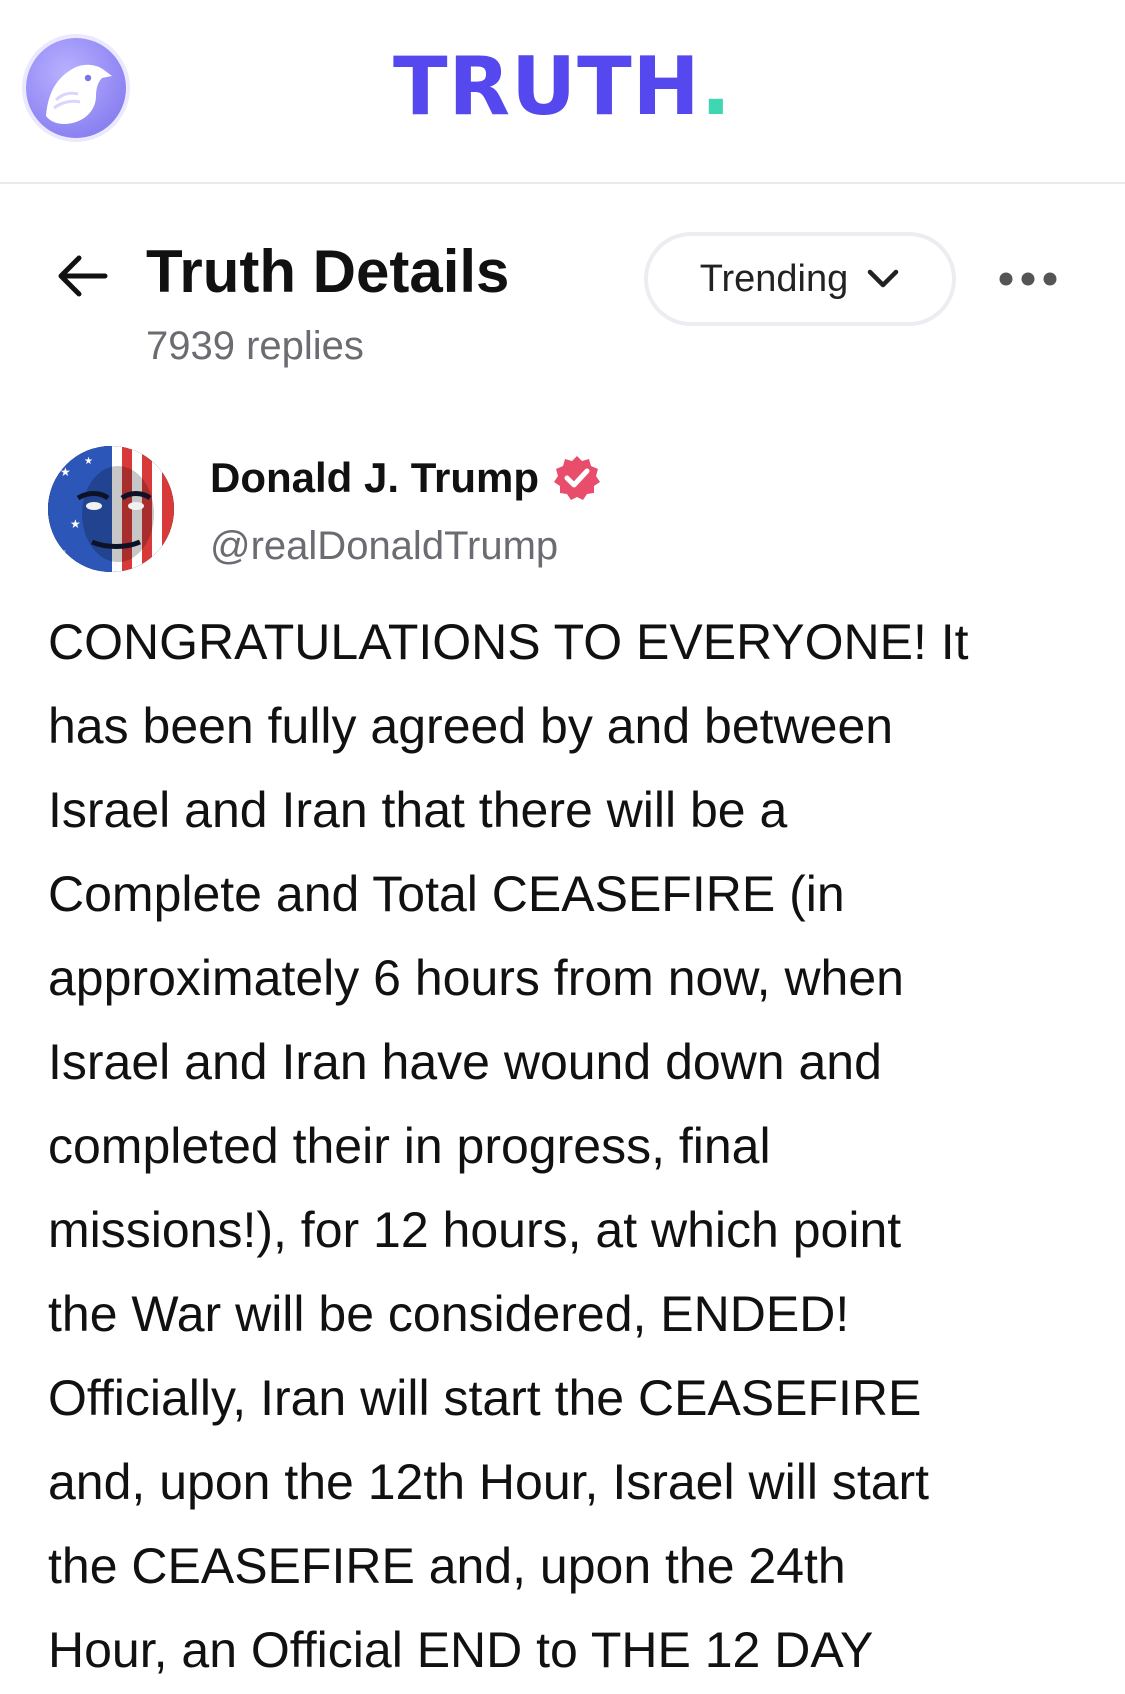 This screenshot has height=1694, width=1125. I want to click on sort-dropdown: Trending, so click(800, 279).